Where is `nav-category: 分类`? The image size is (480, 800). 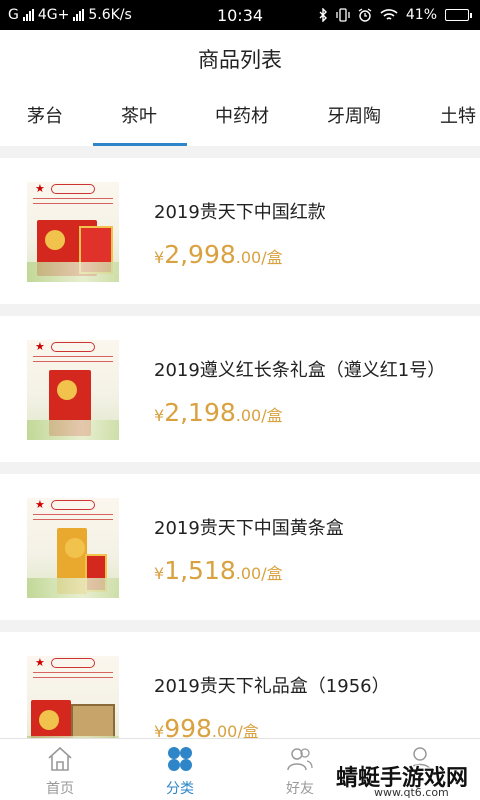 nav-category: 分类 is located at coordinates (180, 769).